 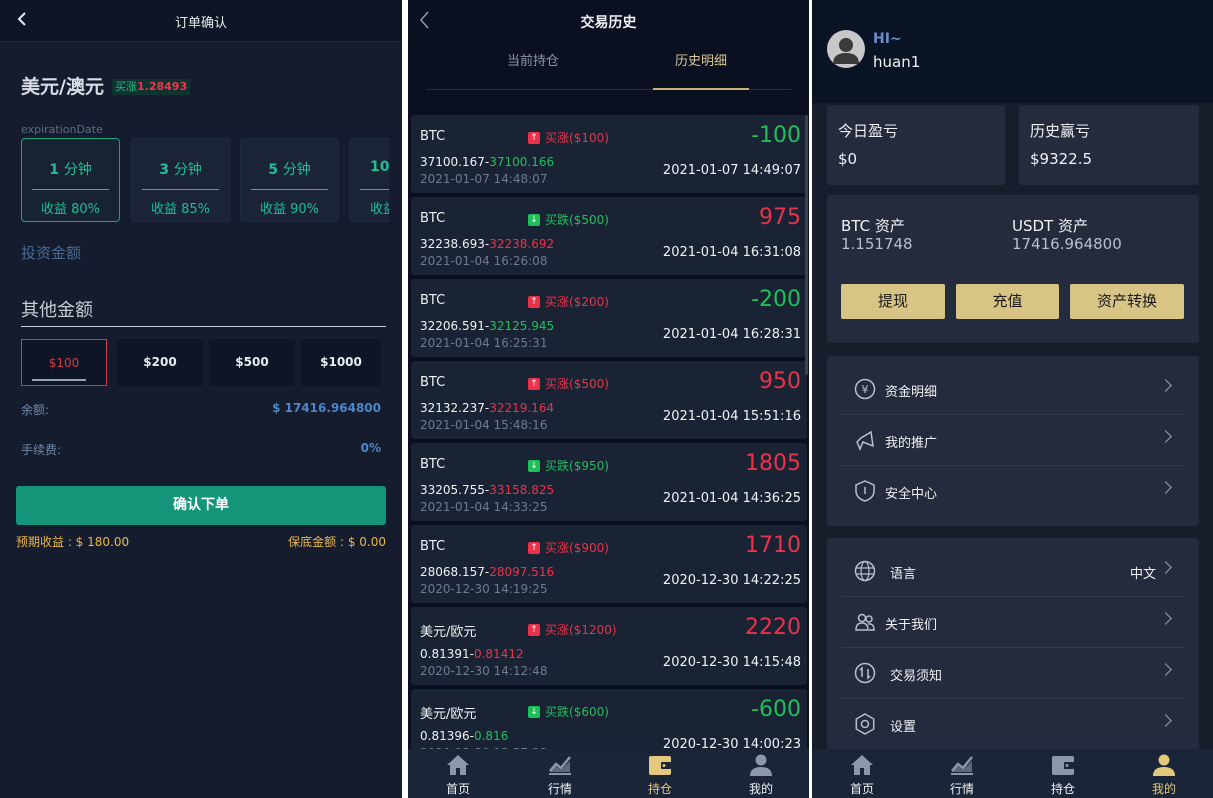 I want to click on duration-option: 3 分钟 收益 85%, so click(x=180, y=180).